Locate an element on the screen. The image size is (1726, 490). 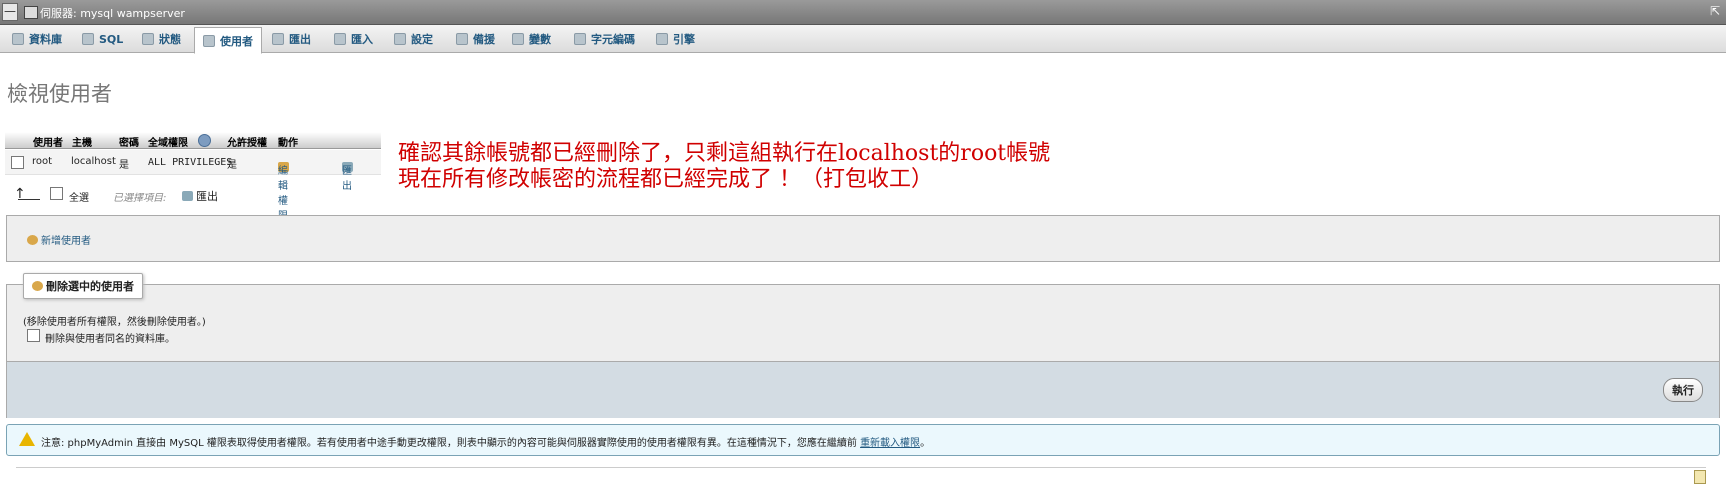
remove-users-legend: 刪除選中的使用者 is located at coordinates (83, 286).